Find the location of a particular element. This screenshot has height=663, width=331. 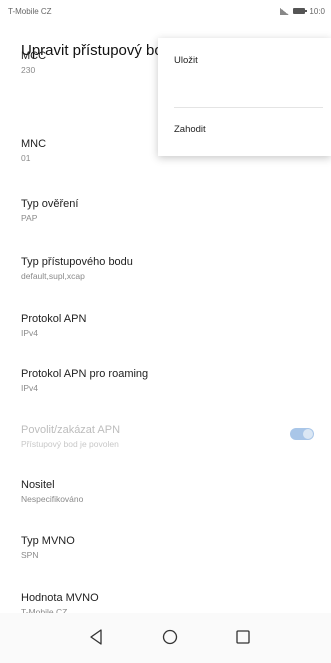

setting-value: default,supl,xcap is located at coordinates (53, 276).